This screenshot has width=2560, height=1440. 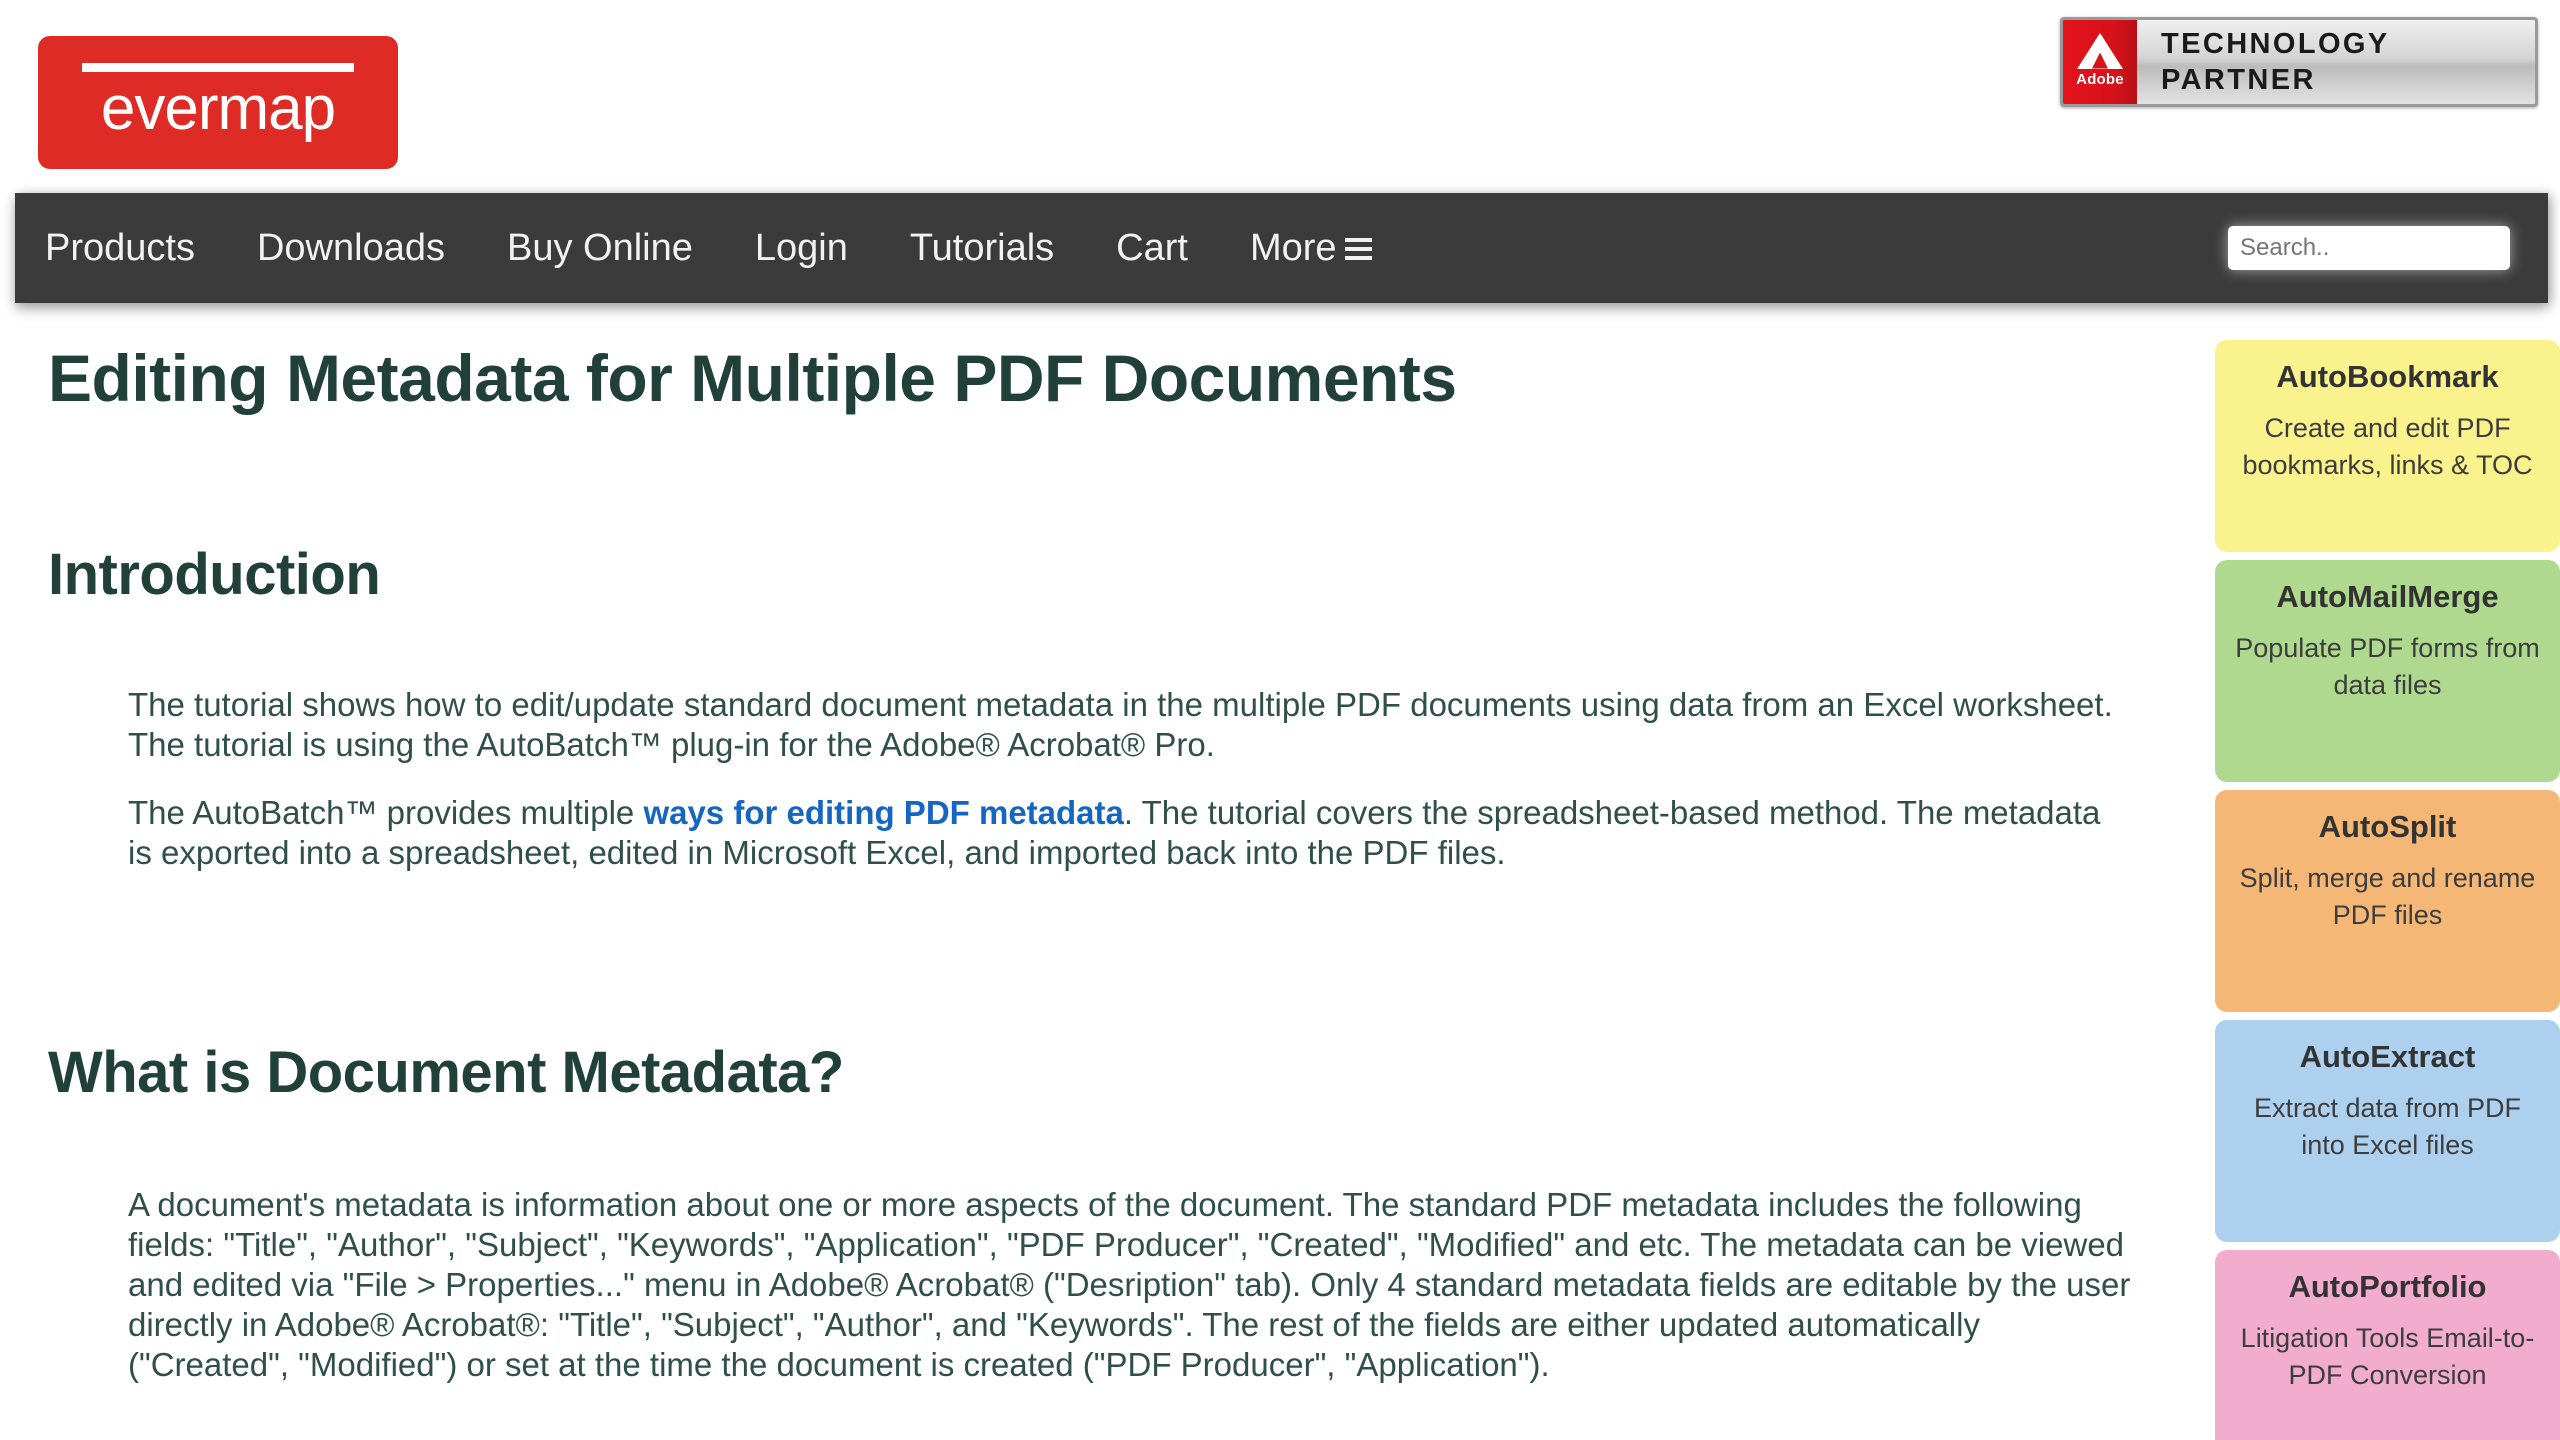 I want to click on nav-item-cart: Cart, so click(x=1152, y=248).